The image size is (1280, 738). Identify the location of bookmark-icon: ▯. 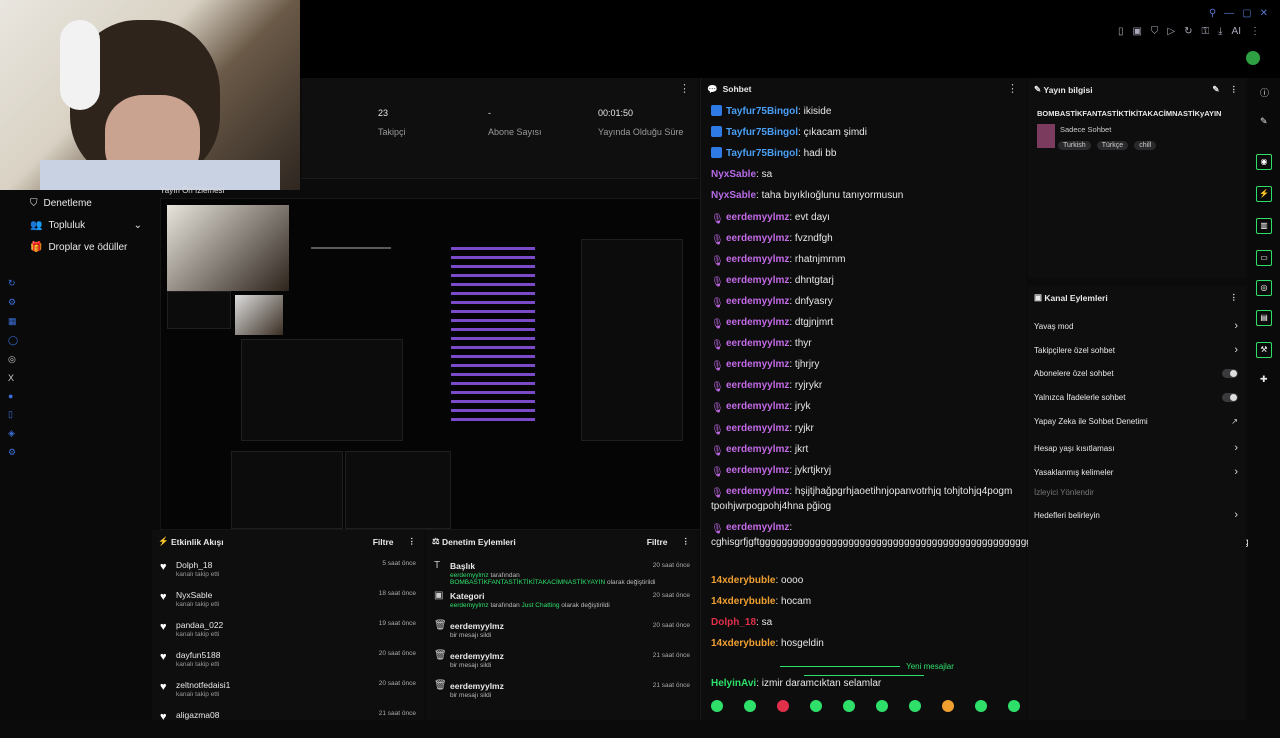
(1121, 31).